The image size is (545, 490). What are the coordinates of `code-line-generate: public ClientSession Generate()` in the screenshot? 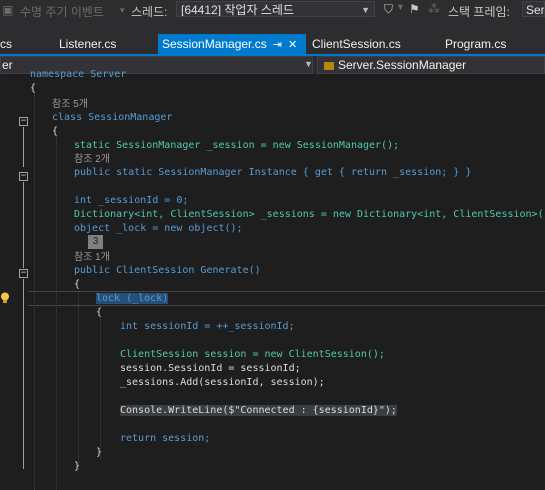 It's located at (167, 271).